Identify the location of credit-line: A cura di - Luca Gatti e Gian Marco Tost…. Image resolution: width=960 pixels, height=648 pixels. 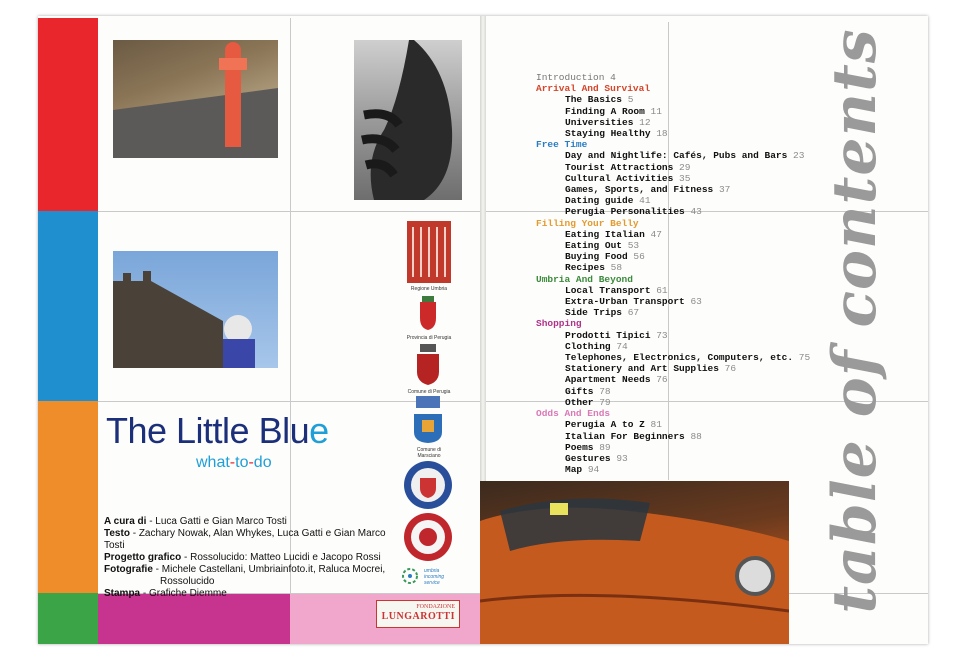
(195, 521).